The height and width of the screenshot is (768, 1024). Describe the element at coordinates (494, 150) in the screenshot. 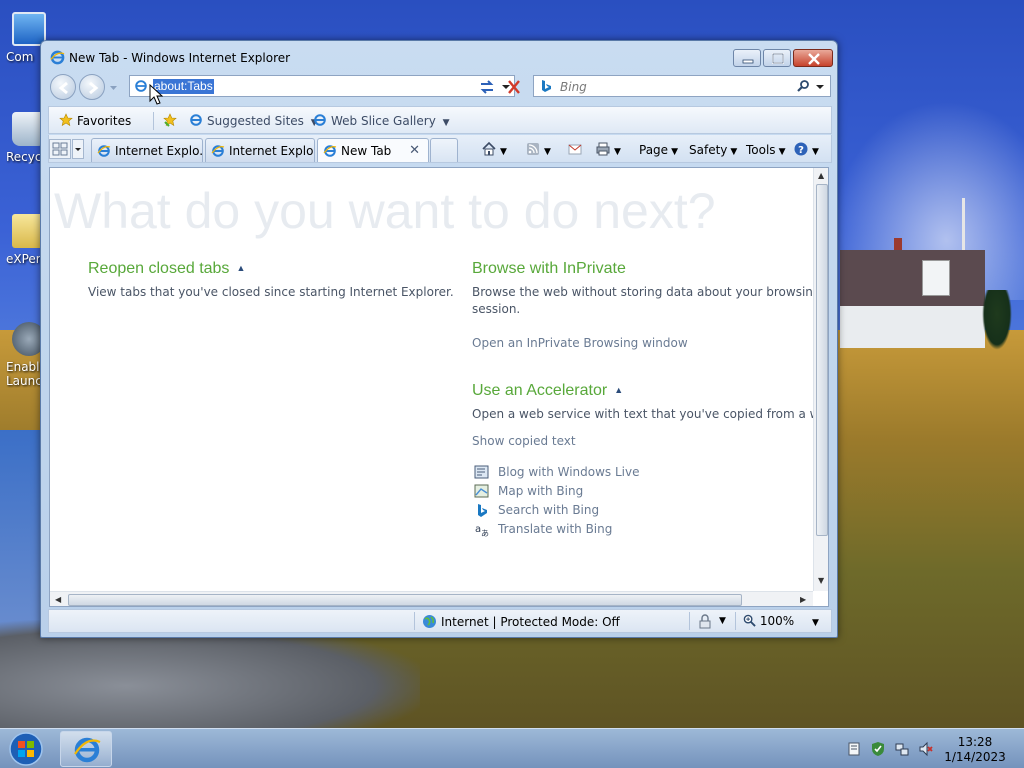

I see `home-button: ▼` at that location.